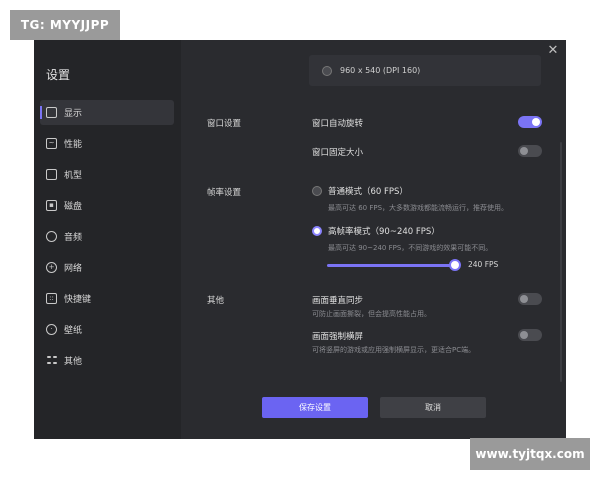 The width and height of the screenshot is (600, 480). I want to click on sidebar-item-label: 机型, so click(73, 176).